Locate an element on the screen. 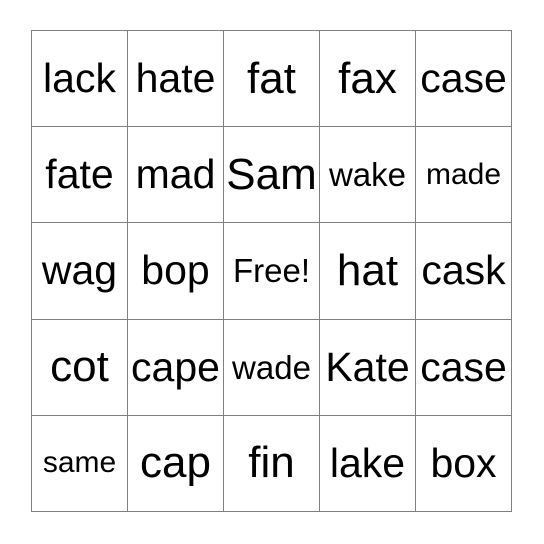 The height and width of the screenshot is (544, 544). bingo-cell-label: mad is located at coordinates (175, 174).